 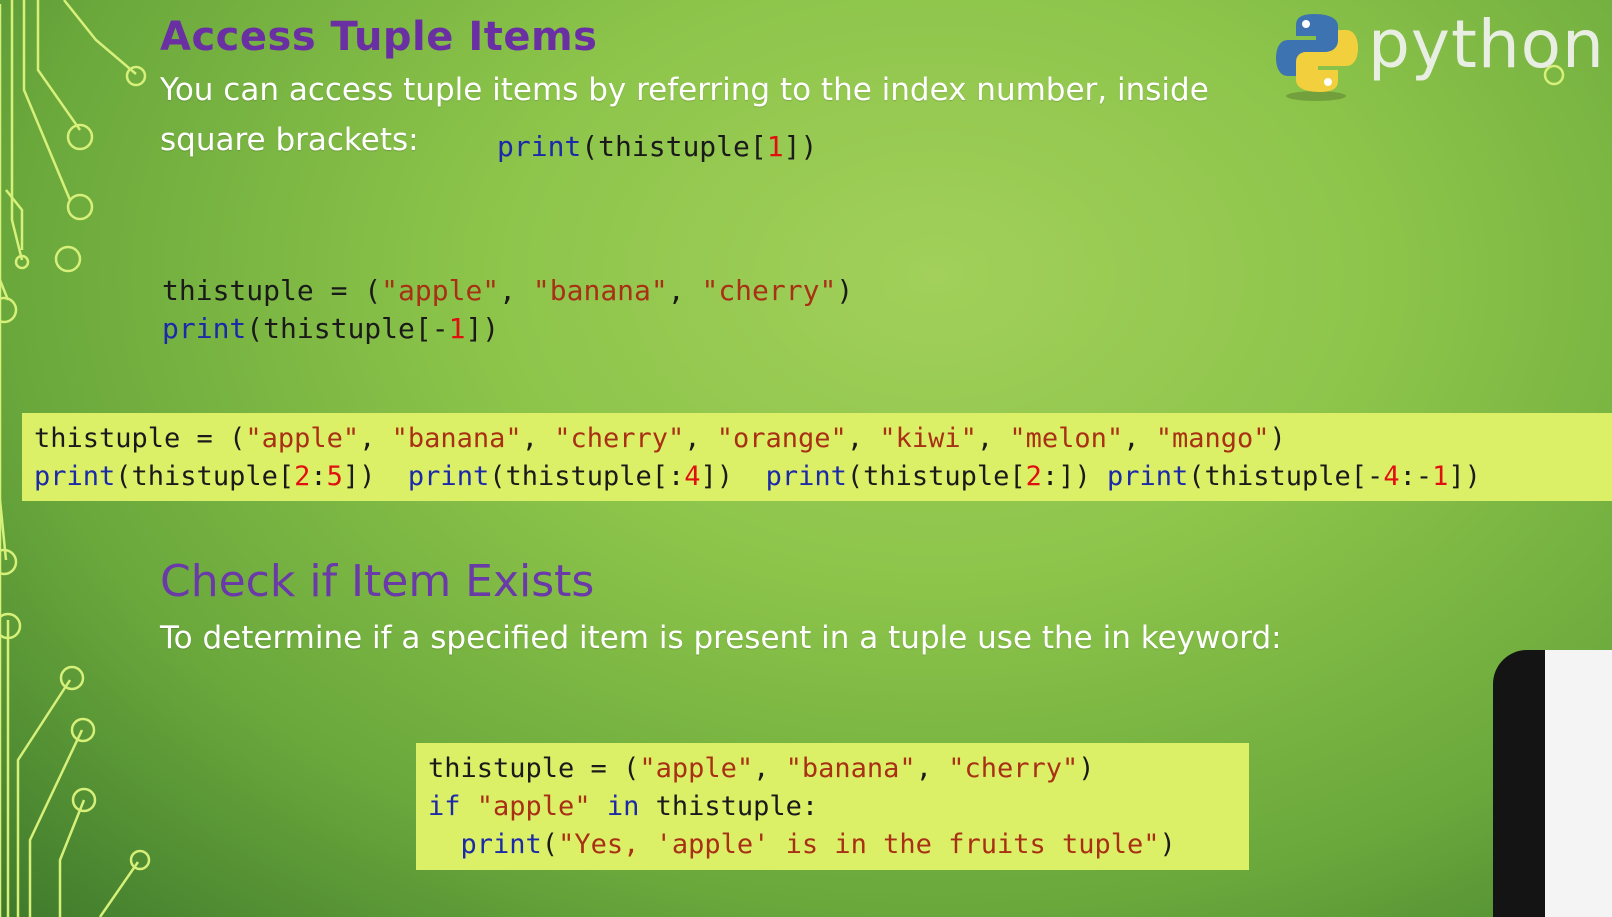 I want to click on code-inline-index: print(thistuple[1]), so click(x=657, y=147).